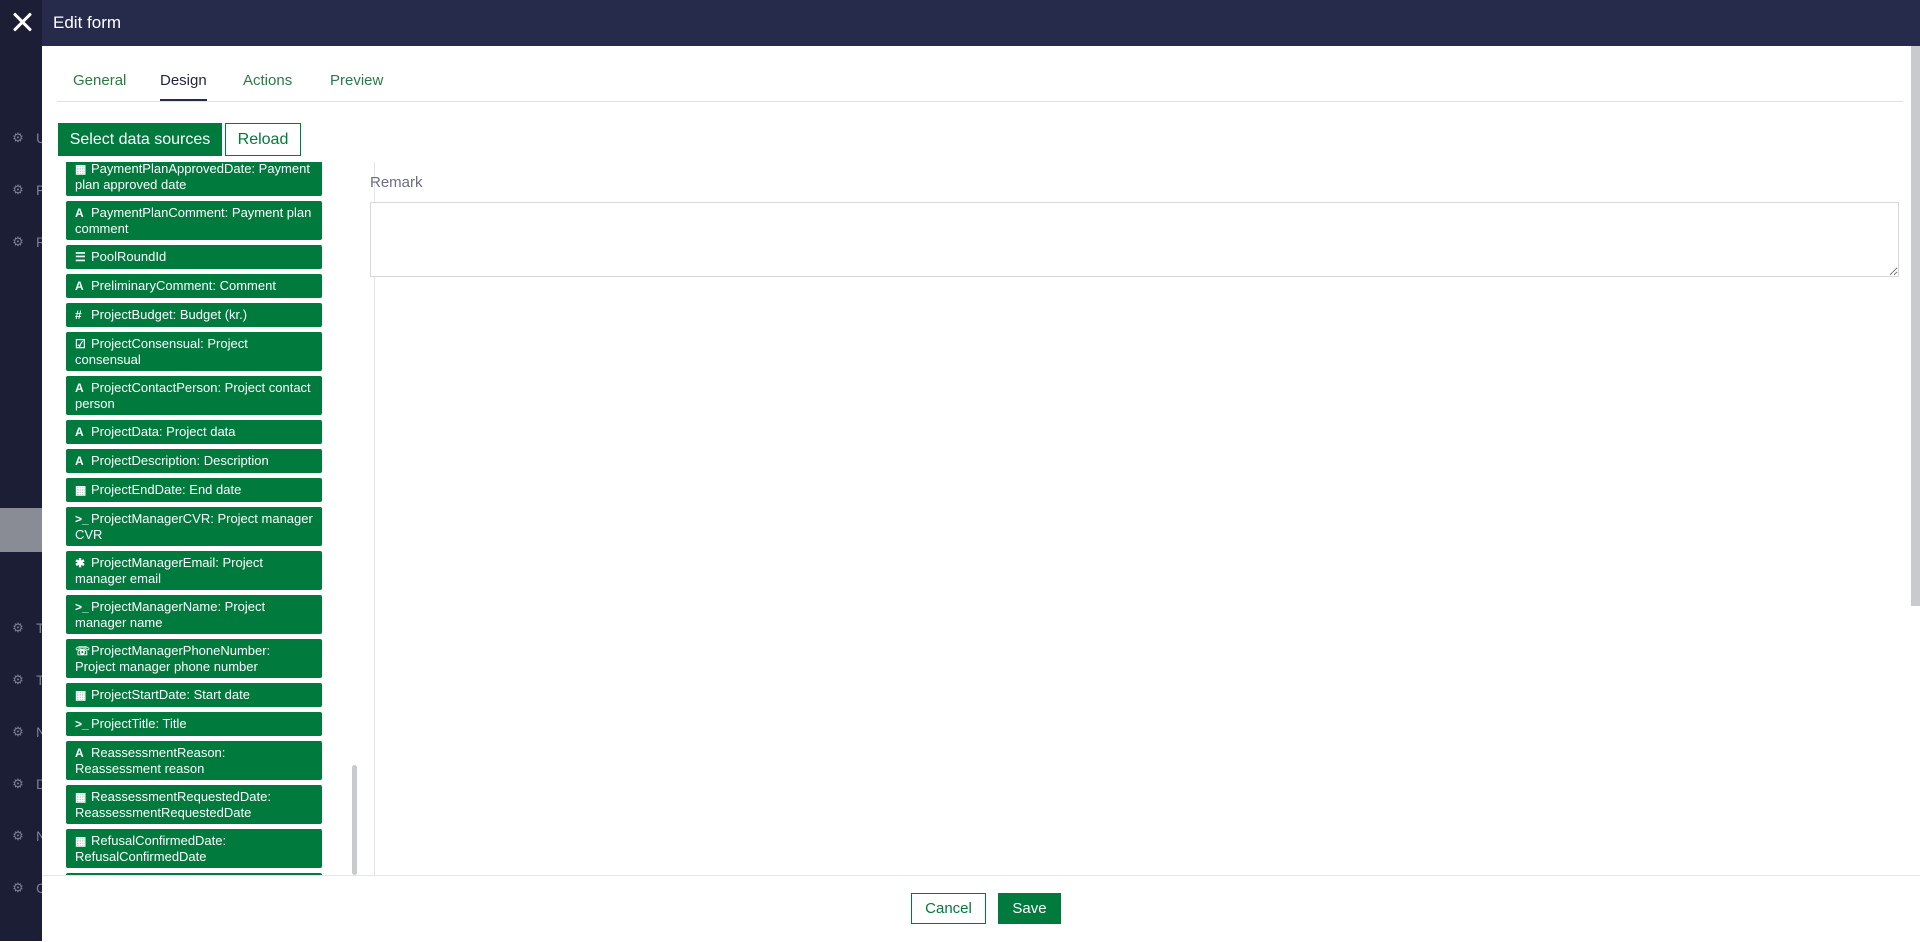 The width and height of the screenshot is (1920, 942). I want to click on data-source-item: # ProjectBudget: Budget (kr.), so click(194, 315).